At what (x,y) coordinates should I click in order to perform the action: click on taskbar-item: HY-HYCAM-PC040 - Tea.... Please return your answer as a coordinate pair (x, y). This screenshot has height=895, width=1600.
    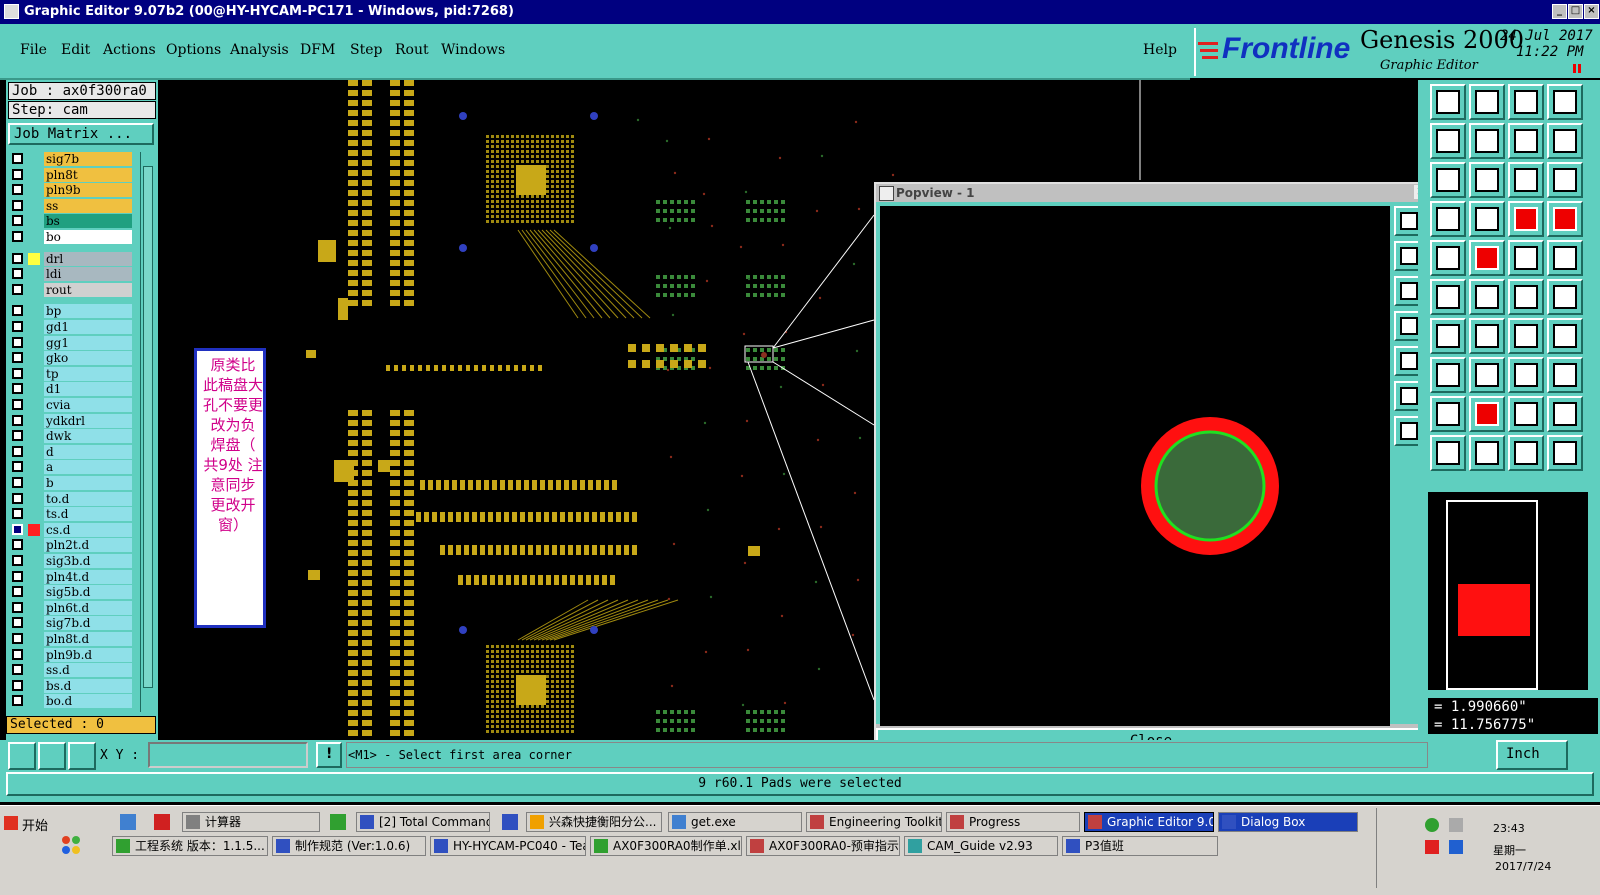
    Looking at the image, I should click on (508, 846).